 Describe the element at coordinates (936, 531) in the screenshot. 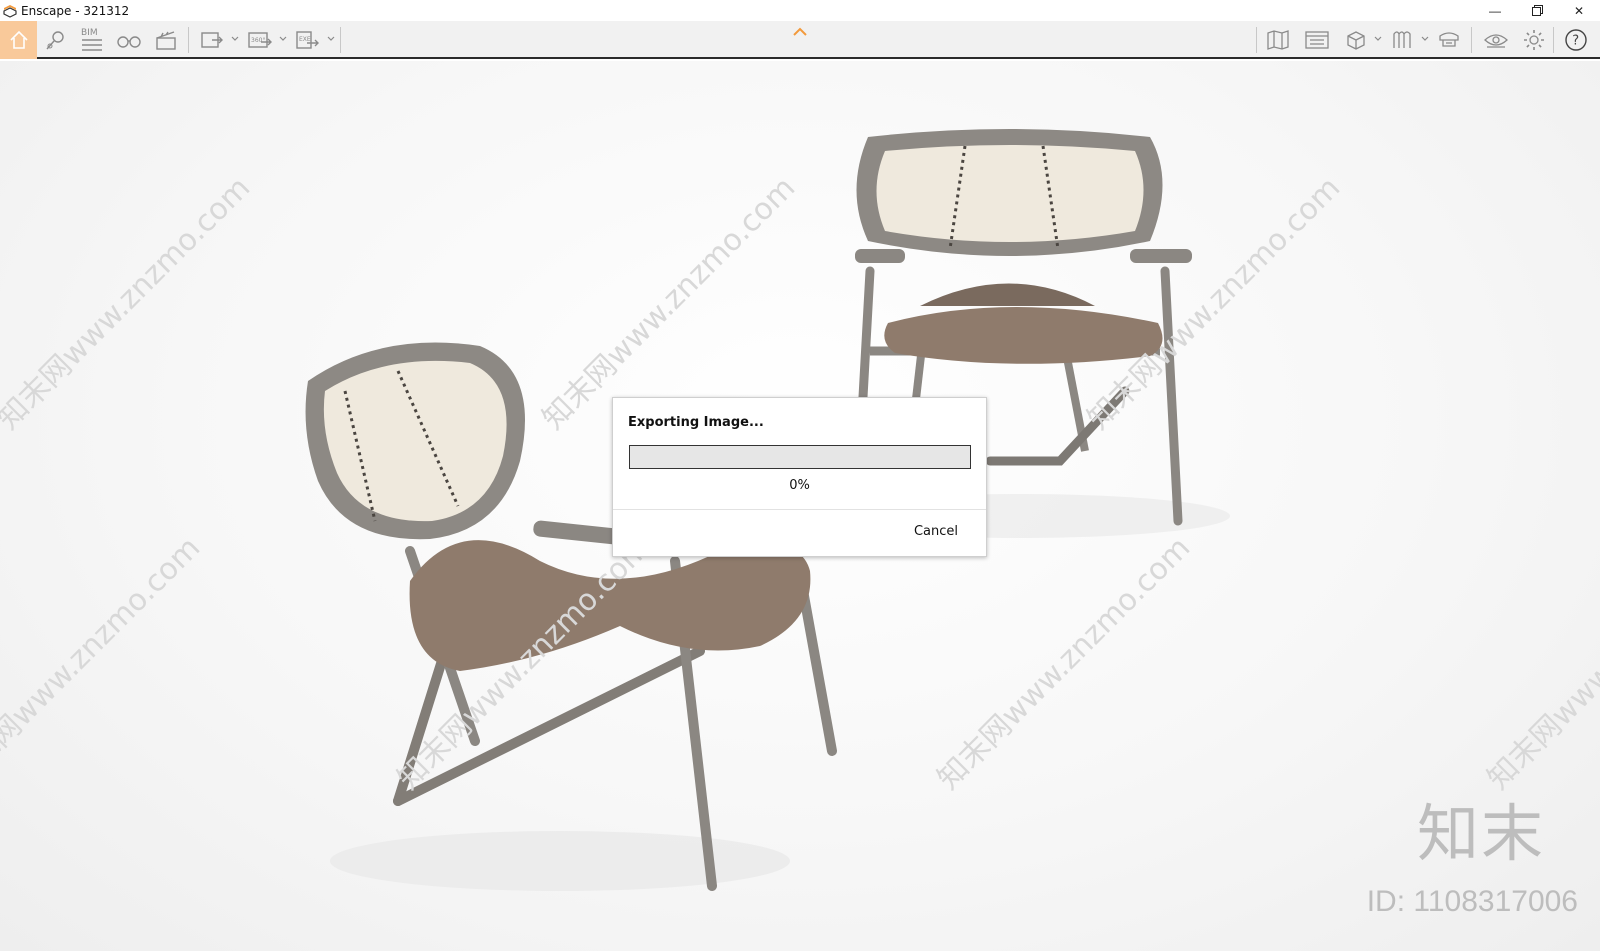

I see `cancel-button: Cancel` at that location.